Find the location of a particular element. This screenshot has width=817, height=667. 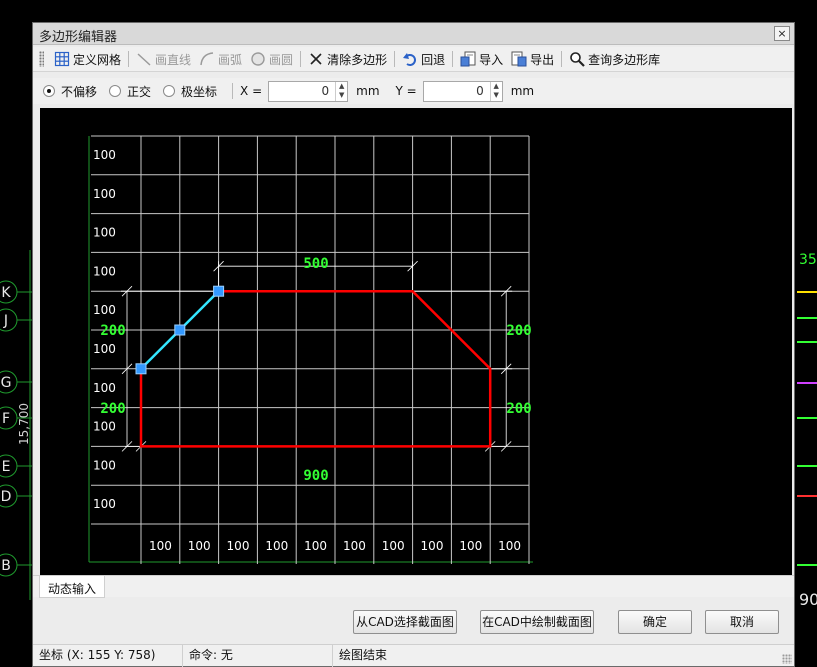

cad-axis-label: G is located at coordinates (6, 383).